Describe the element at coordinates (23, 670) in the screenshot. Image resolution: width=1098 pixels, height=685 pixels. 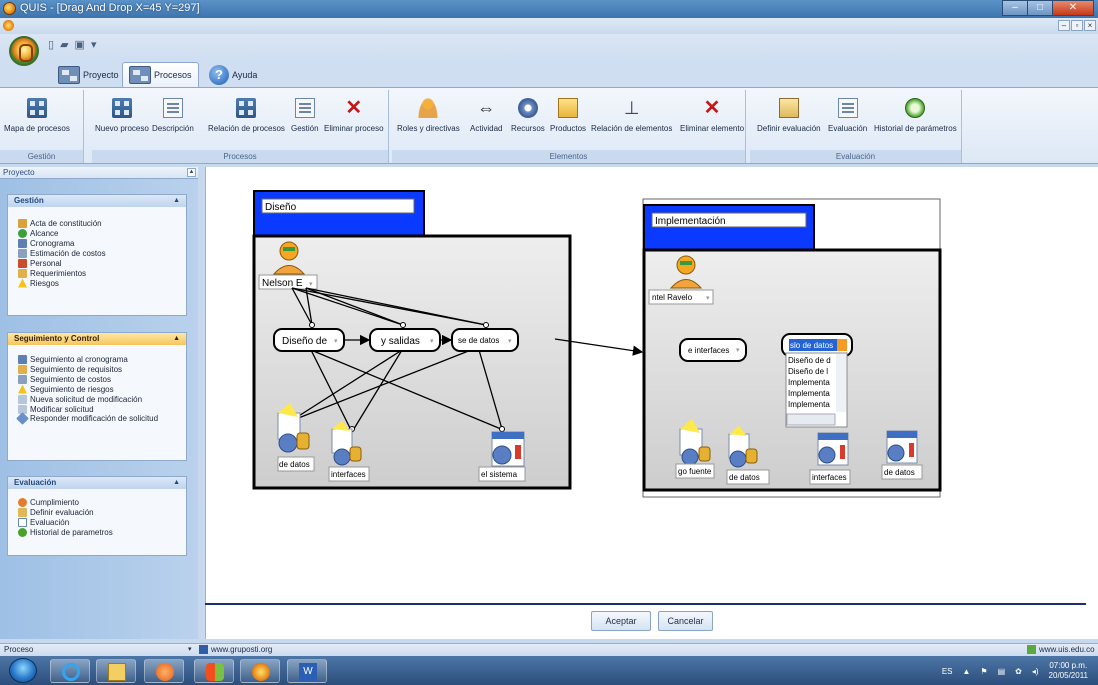
I see `start-button` at that location.